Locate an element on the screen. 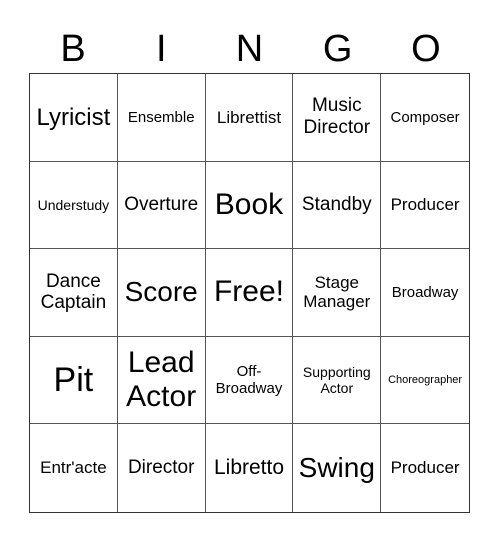 The width and height of the screenshot is (500, 544). bingo-cell: Ensemble is located at coordinates (161, 118).